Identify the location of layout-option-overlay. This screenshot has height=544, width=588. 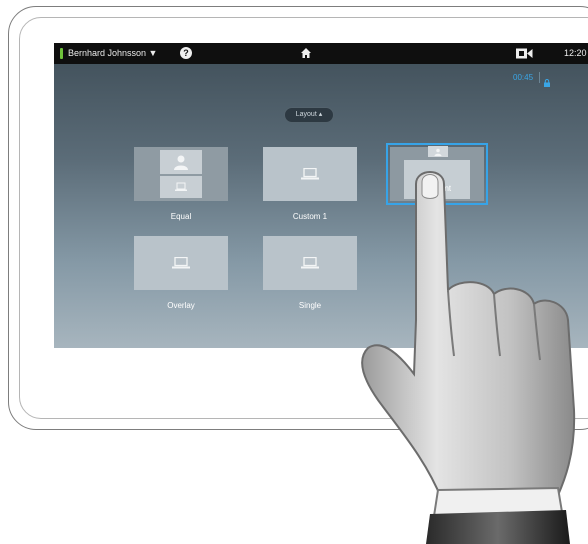
(181, 263).